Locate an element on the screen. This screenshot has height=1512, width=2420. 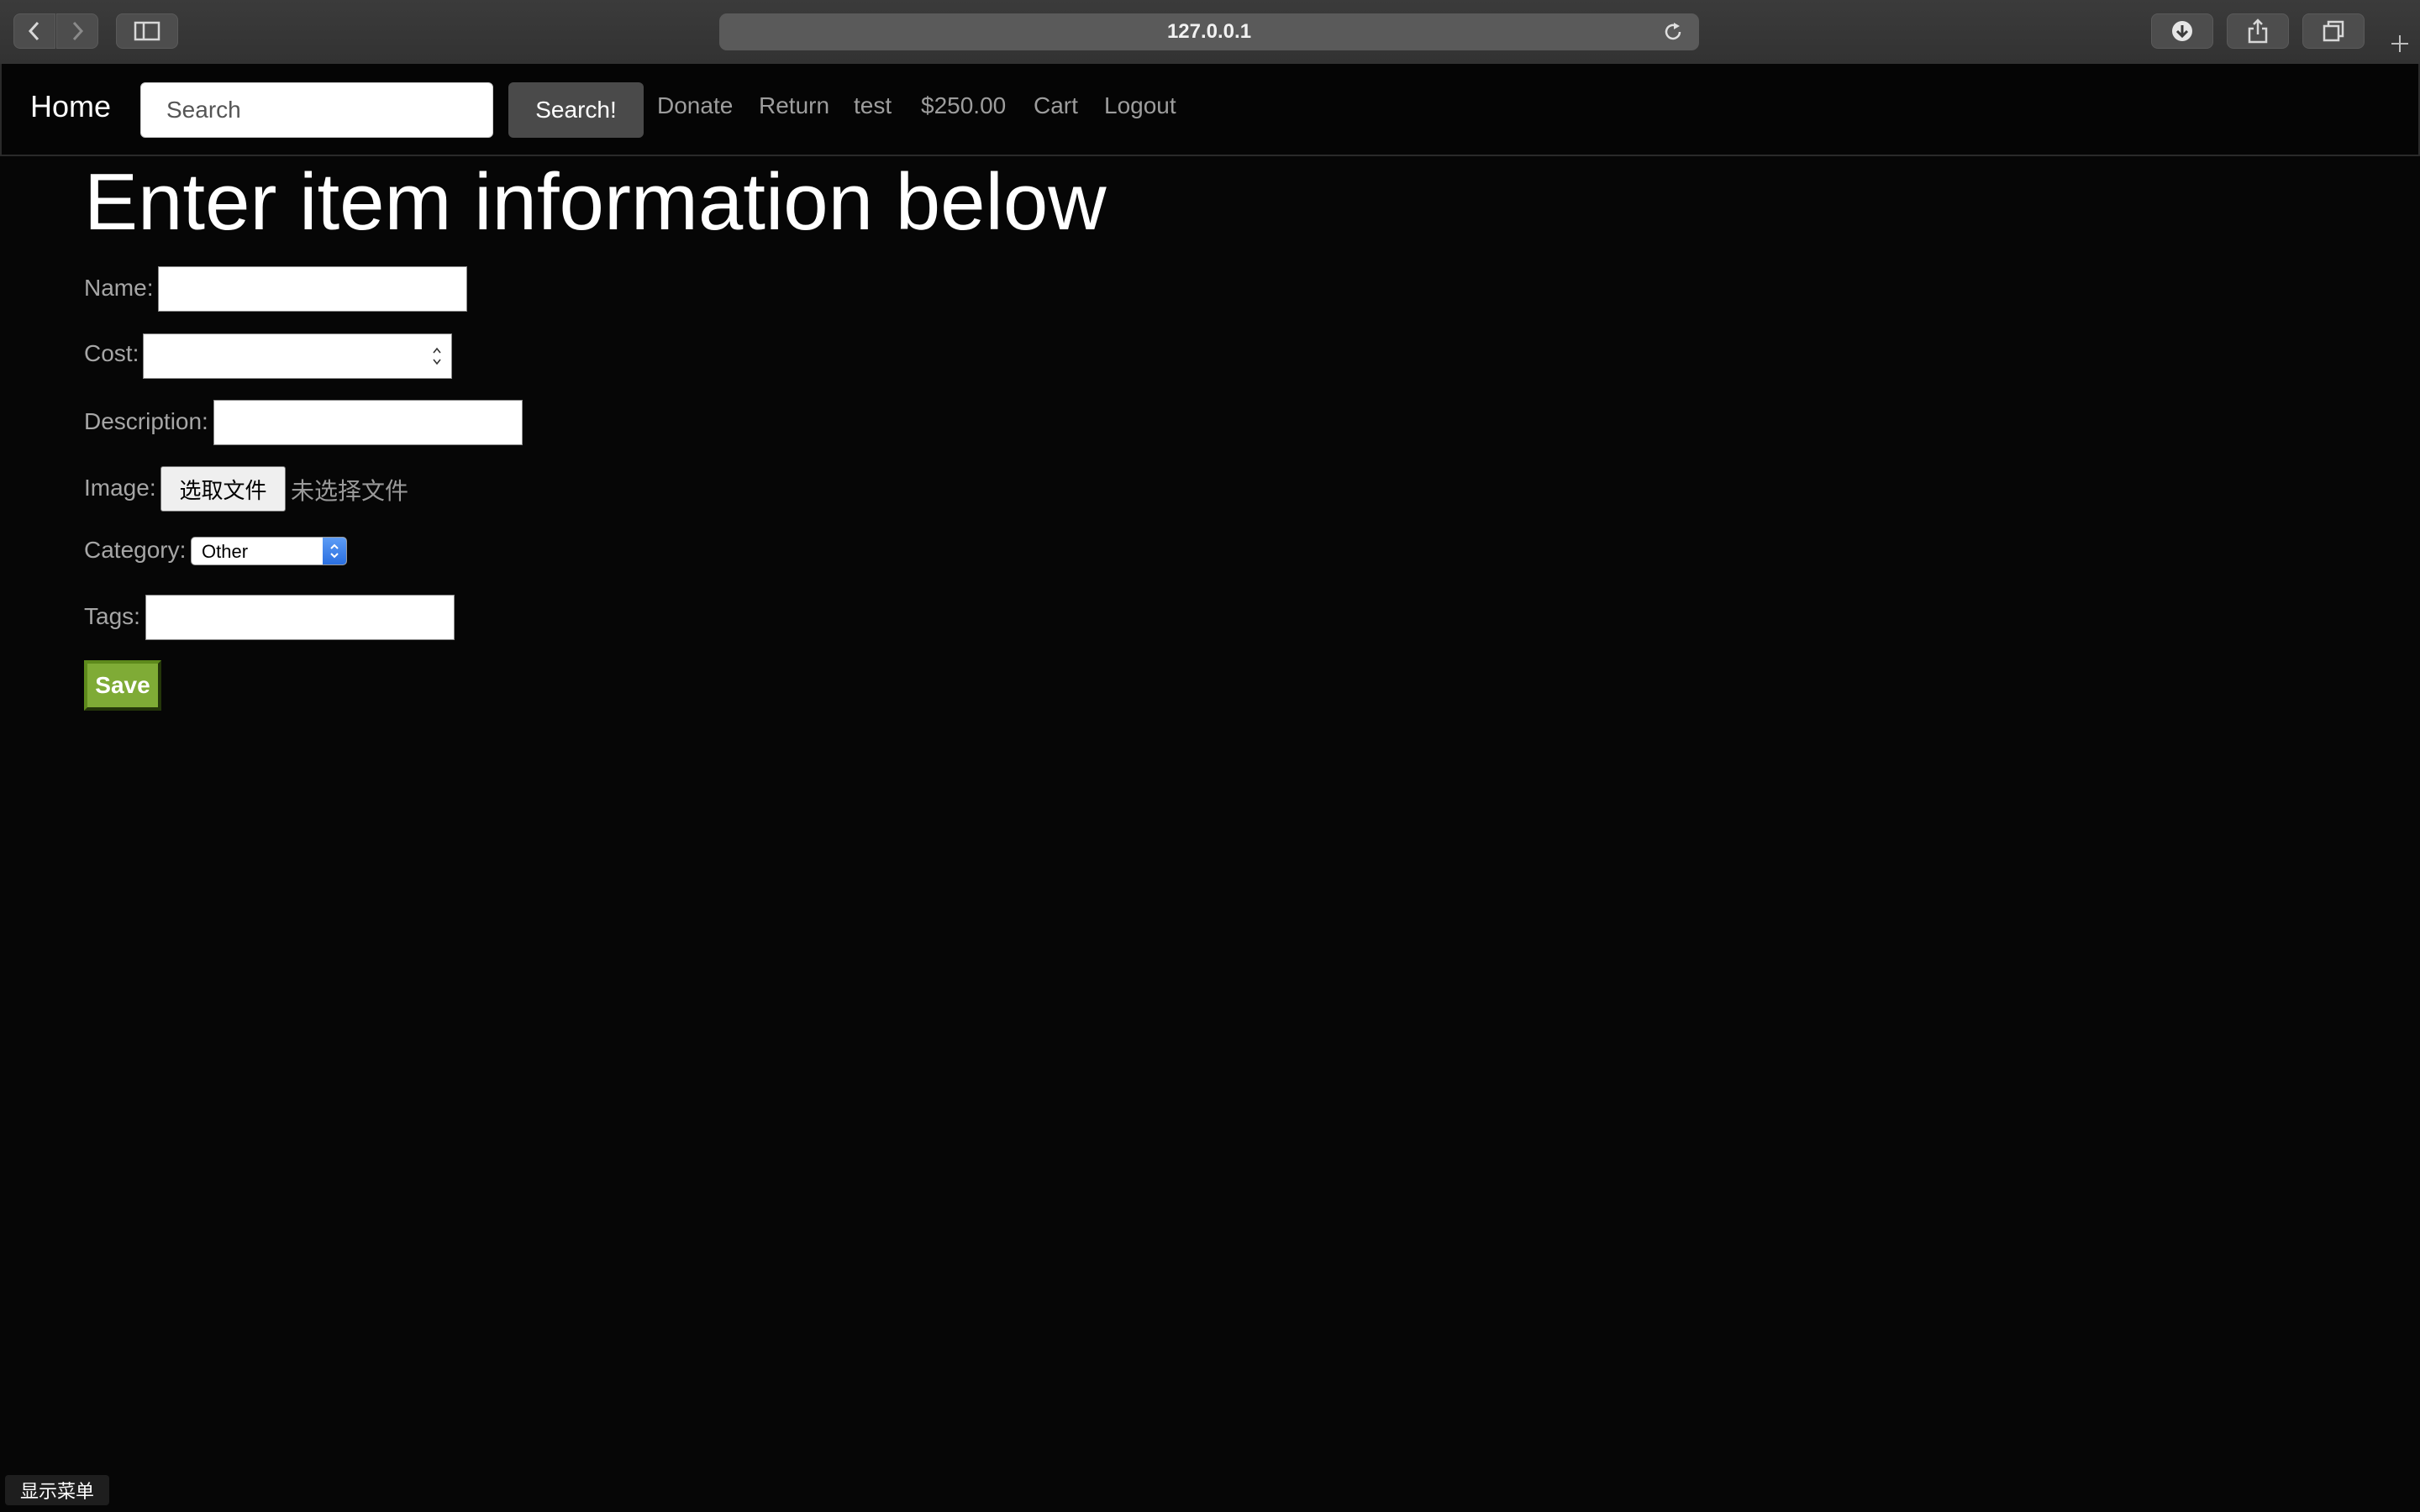
sidebar-toggle-button is located at coordinates (147, 31).